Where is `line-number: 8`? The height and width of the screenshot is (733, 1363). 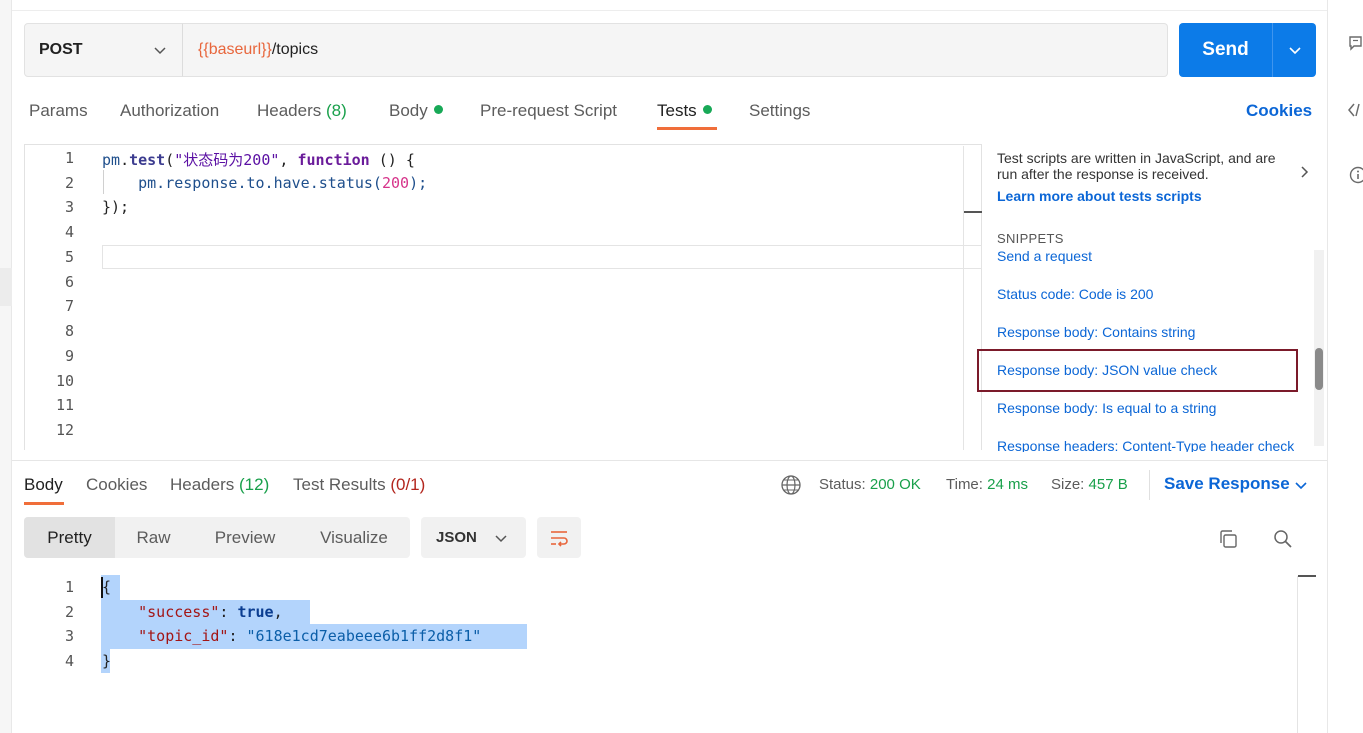
line-number: 8 is located at coordinates (69, 331).